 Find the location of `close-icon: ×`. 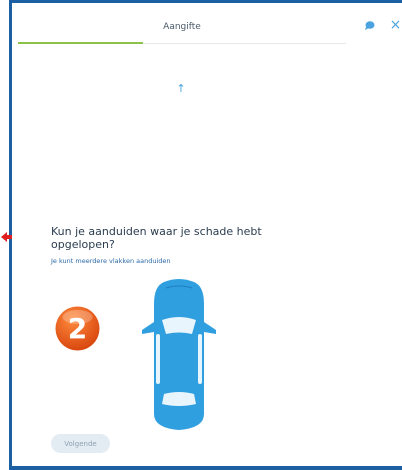

close-icon: × is located at coordinates (395, 25).